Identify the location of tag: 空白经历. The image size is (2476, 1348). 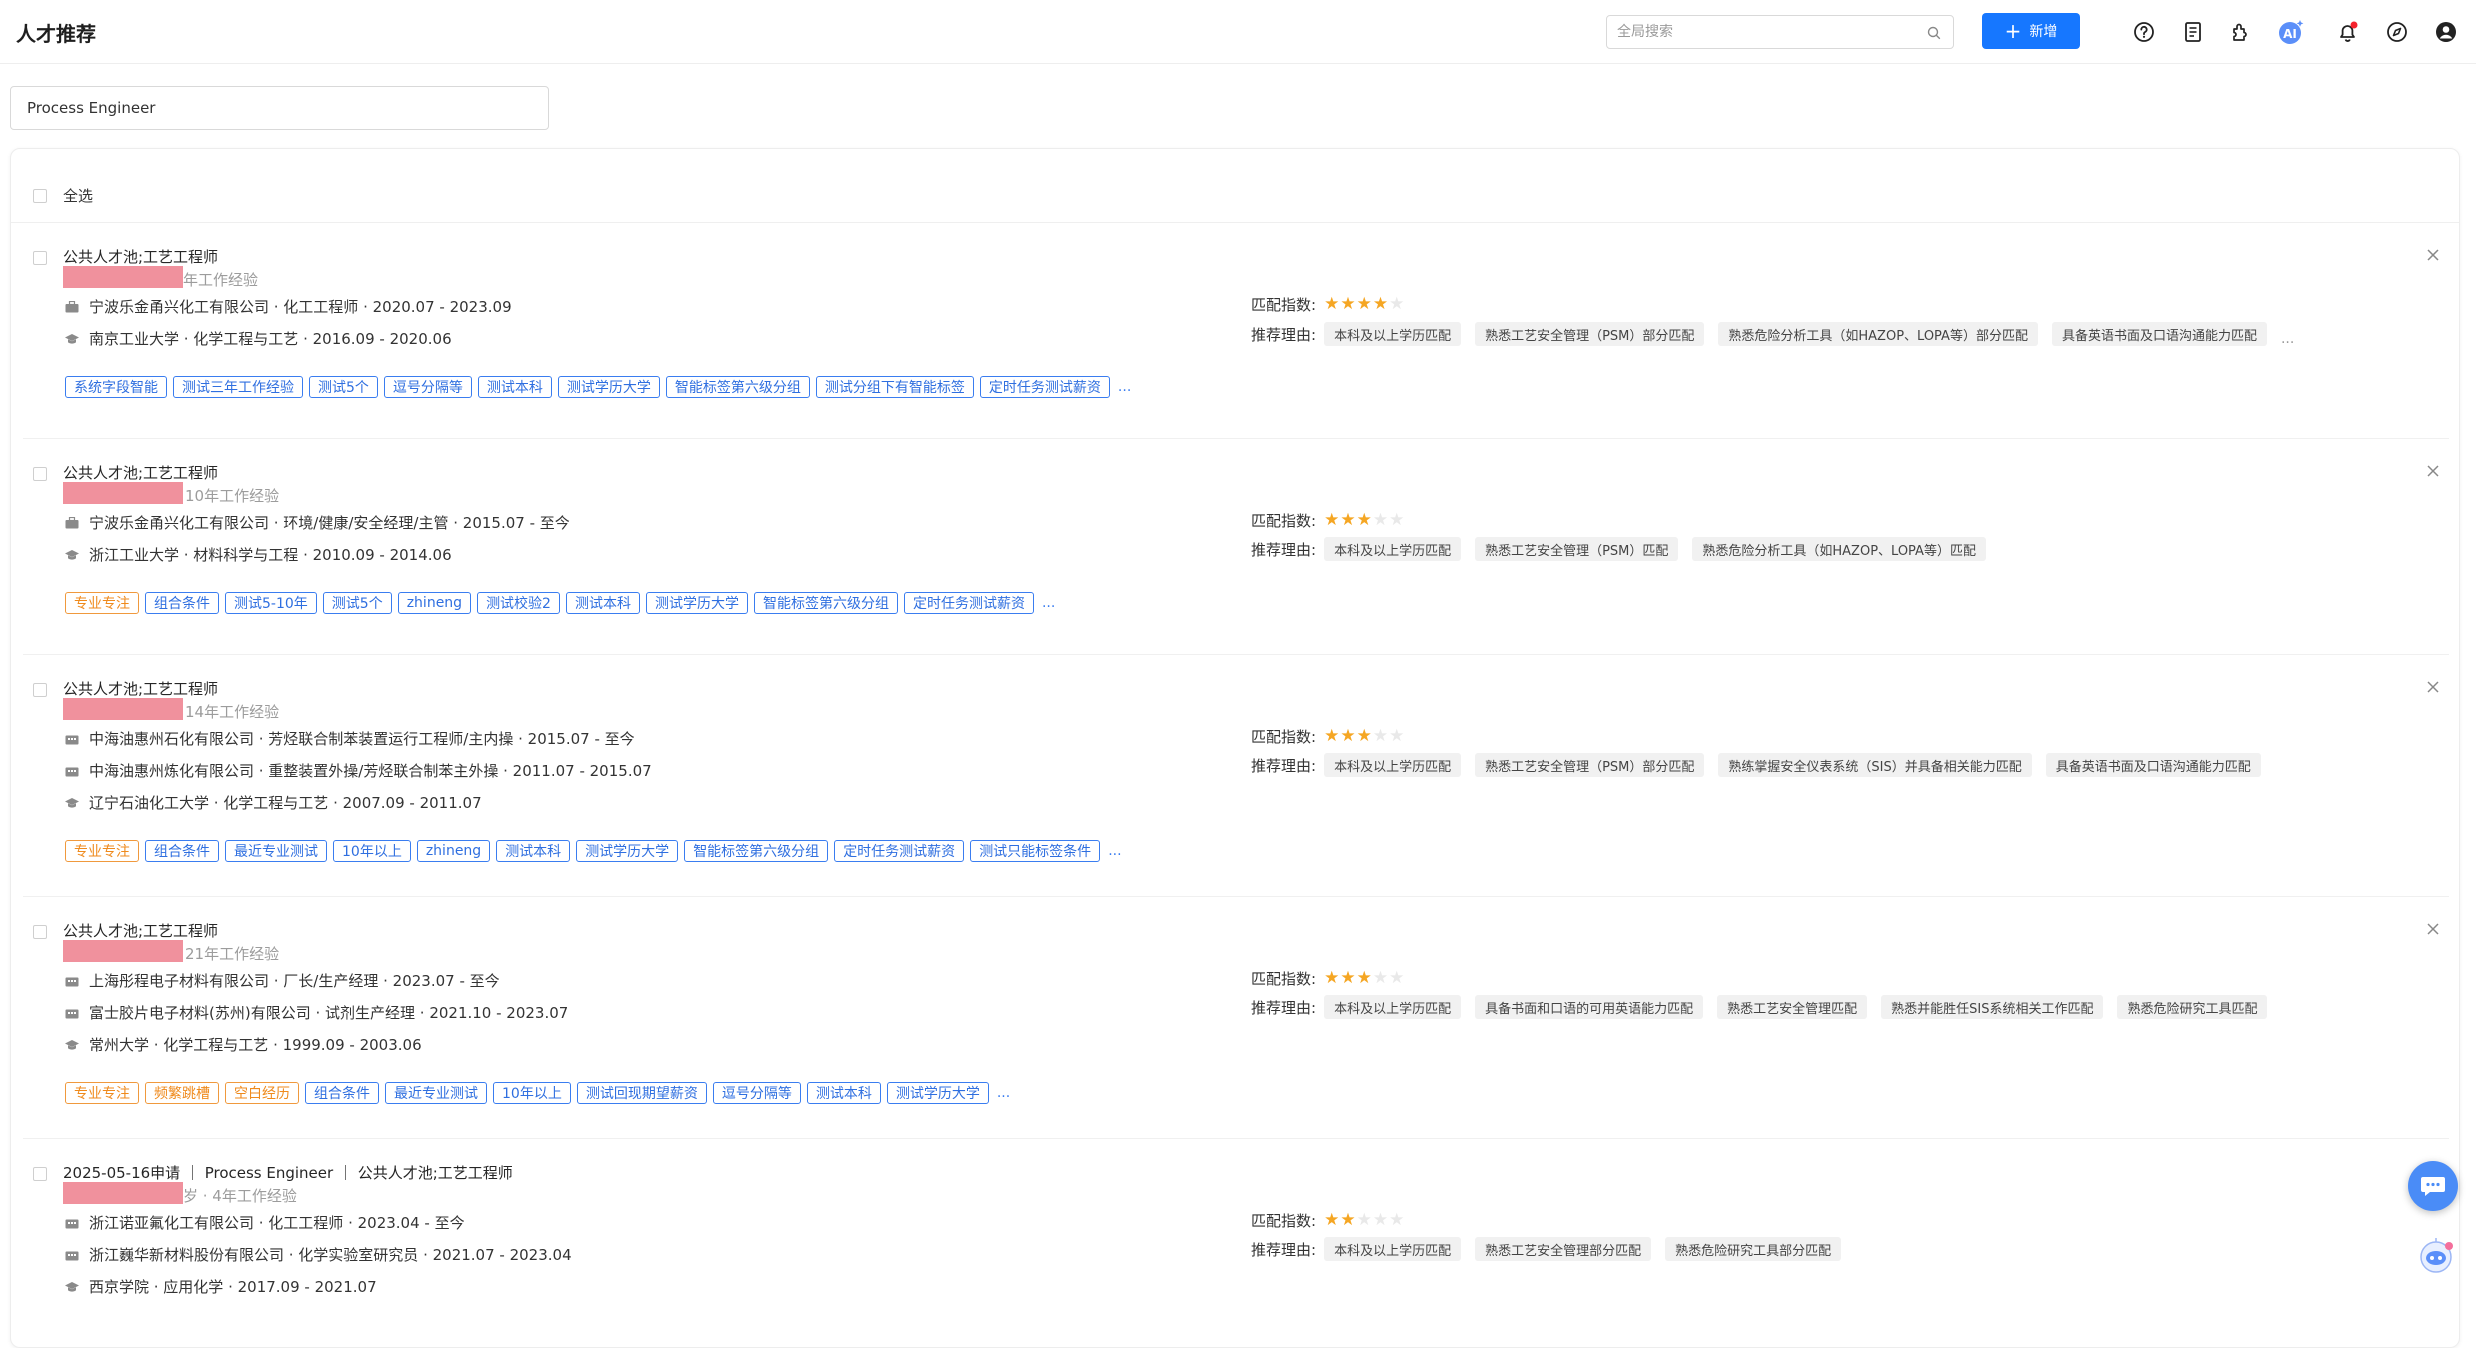
(262, 1093).